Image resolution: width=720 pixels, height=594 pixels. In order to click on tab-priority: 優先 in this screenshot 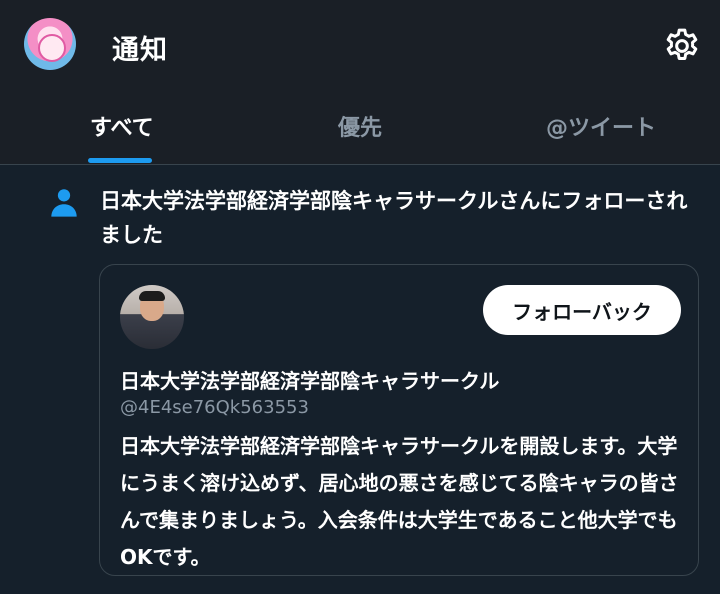, I will do `click(360, 126)`.